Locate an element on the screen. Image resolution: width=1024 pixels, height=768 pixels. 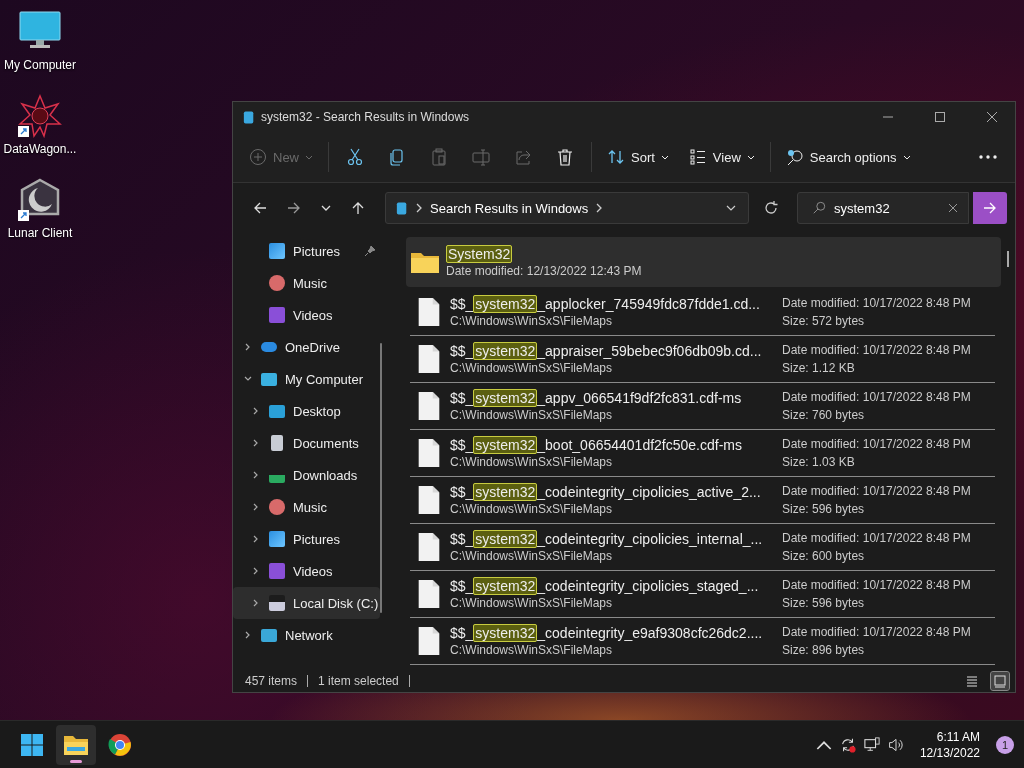
clock-date: 12/13/2022 is located at coordinates (949, 752).